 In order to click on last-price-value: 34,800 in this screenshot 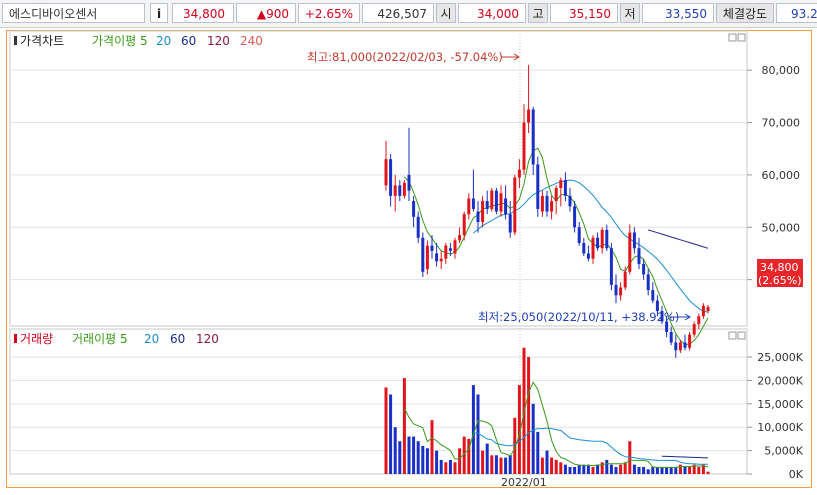, I will do `click(779, 267)`.